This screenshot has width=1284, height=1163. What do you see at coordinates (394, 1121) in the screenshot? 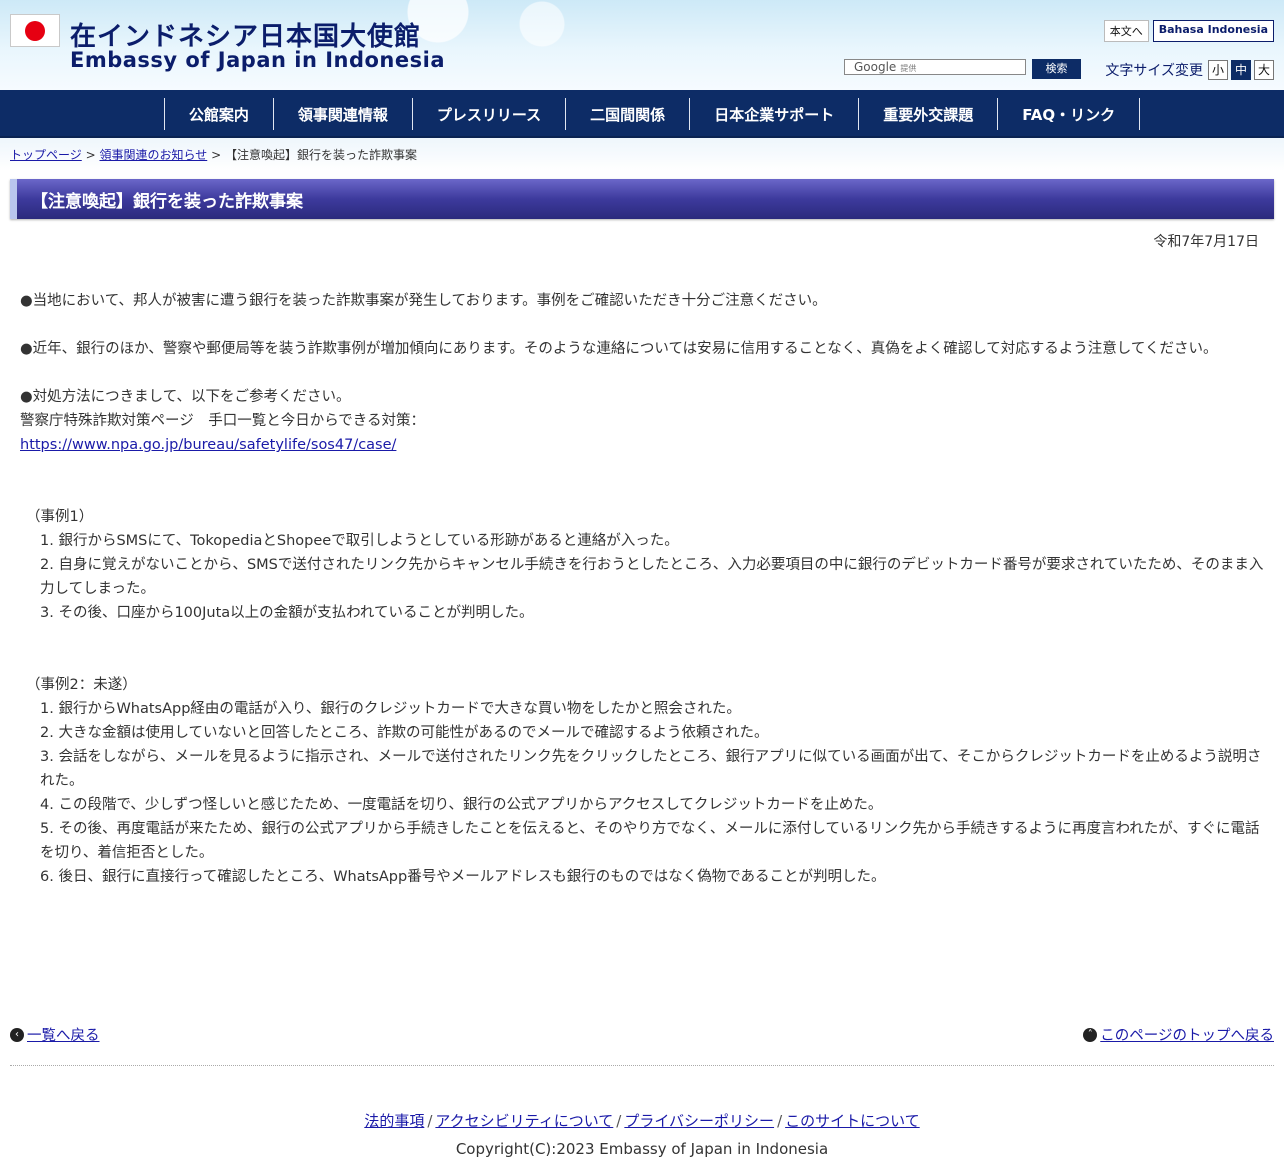
I see `footer-legal-link: 法的事項` at bounding box center [394, 1121].